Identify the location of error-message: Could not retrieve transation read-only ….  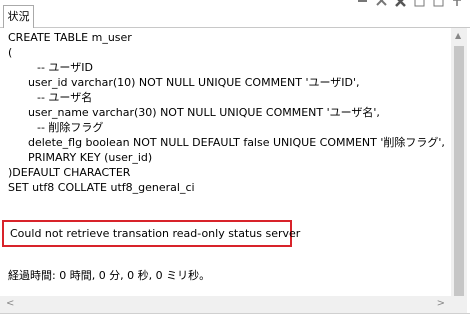
(155, 233).